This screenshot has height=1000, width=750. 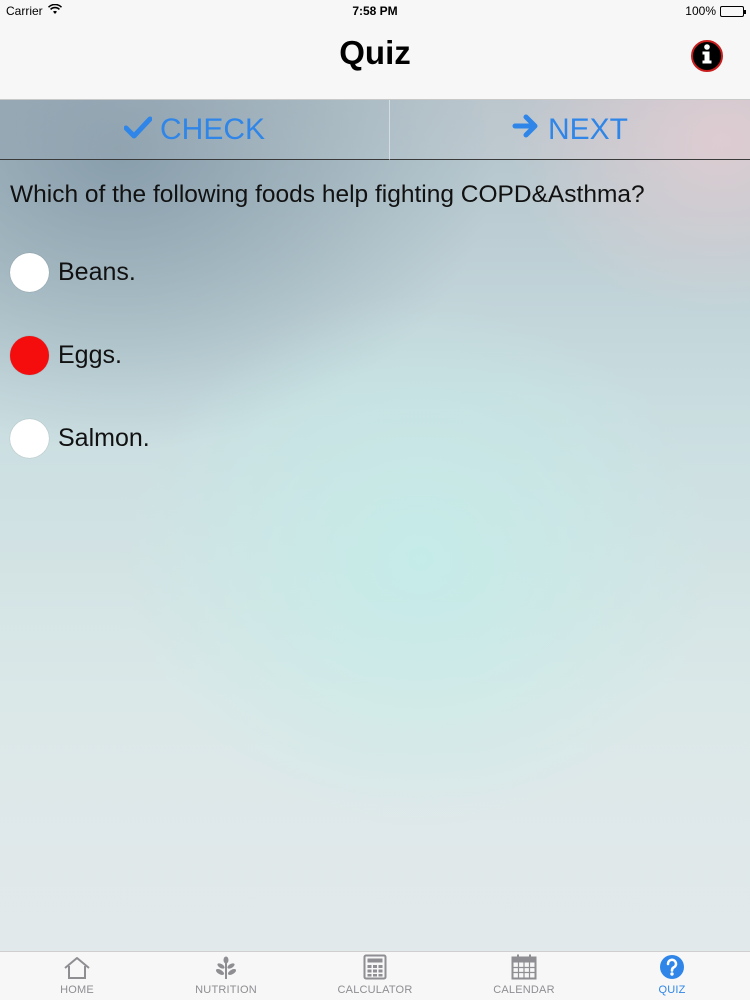 I want to click on next-button: NEXT, so click(x=570, y=130).